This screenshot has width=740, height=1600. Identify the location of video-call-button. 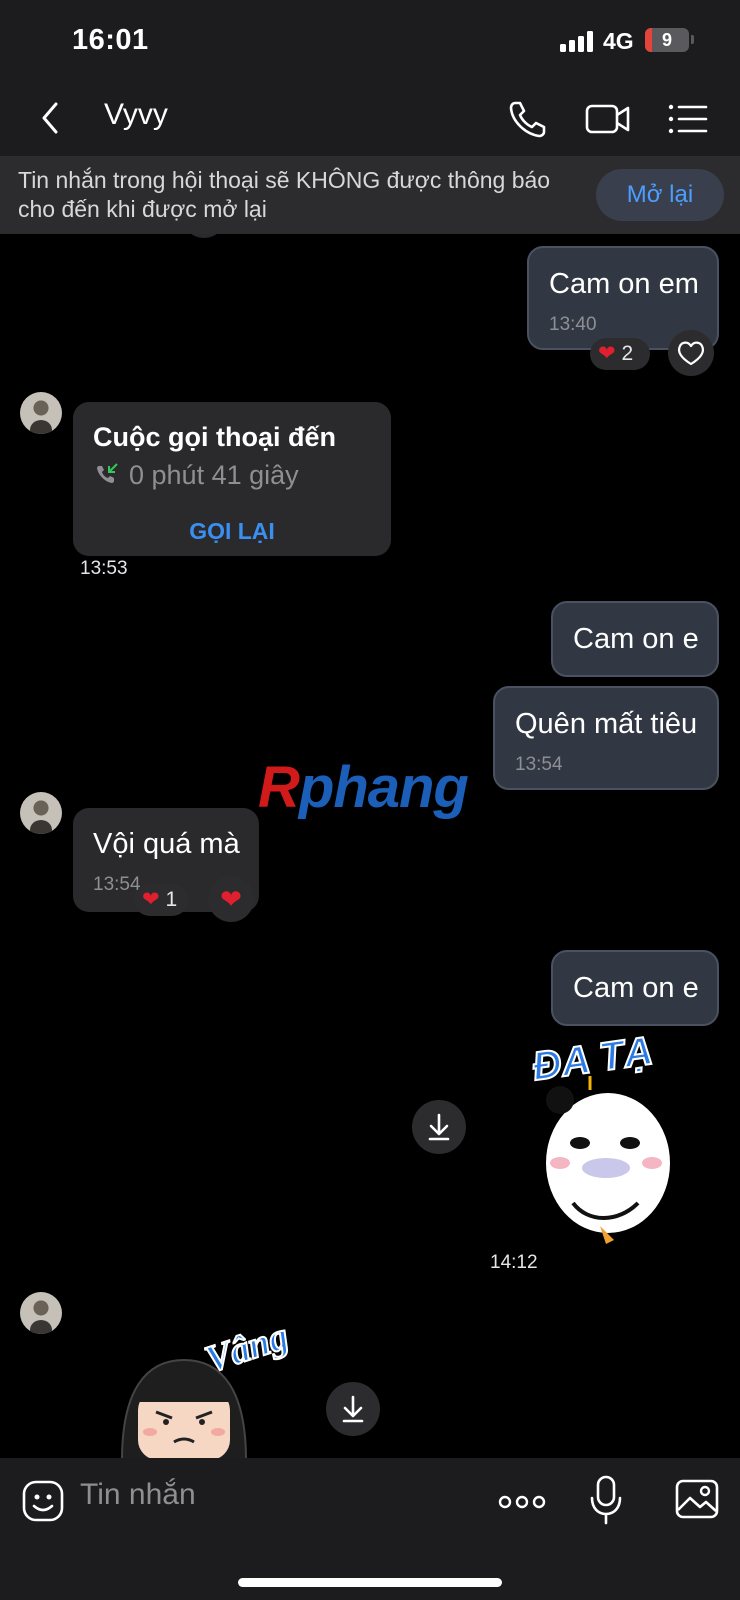
(608, 119).